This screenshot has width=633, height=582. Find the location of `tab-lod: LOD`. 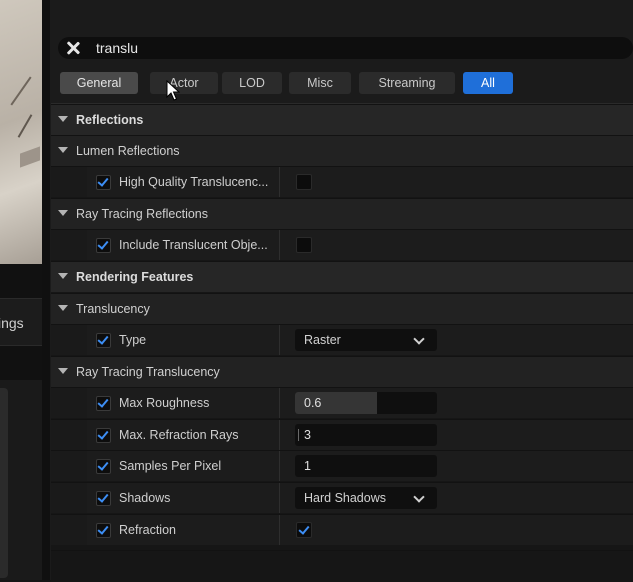

tab-lod: LOD is located at coordinates (252, 83).